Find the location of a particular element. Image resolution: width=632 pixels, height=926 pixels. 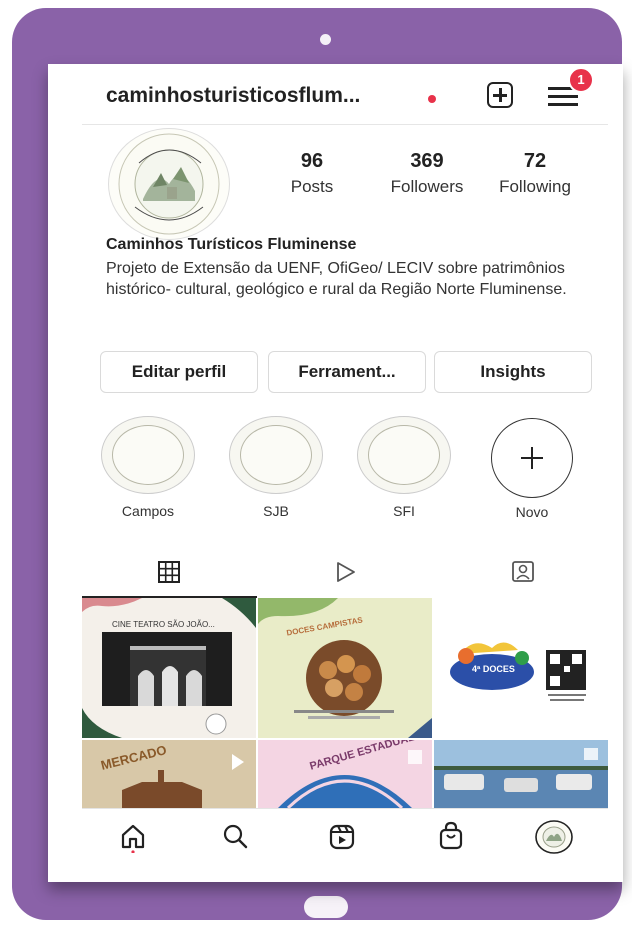

grid-icon is located at coordinates (169, 572).